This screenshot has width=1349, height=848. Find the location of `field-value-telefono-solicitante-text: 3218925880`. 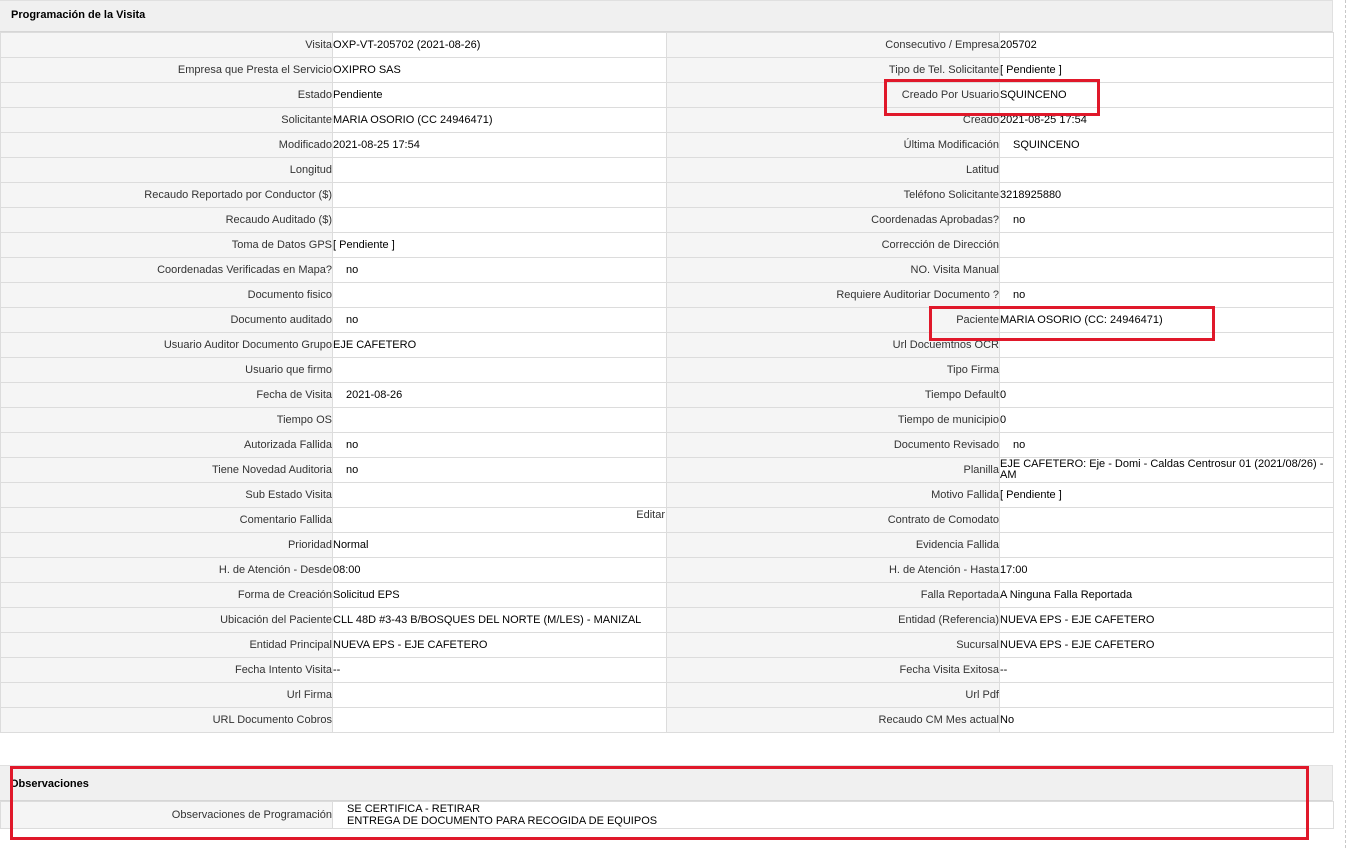

field-value-telefono-solicitante-text: 3218925880 is located at coordinates (1031, 195).